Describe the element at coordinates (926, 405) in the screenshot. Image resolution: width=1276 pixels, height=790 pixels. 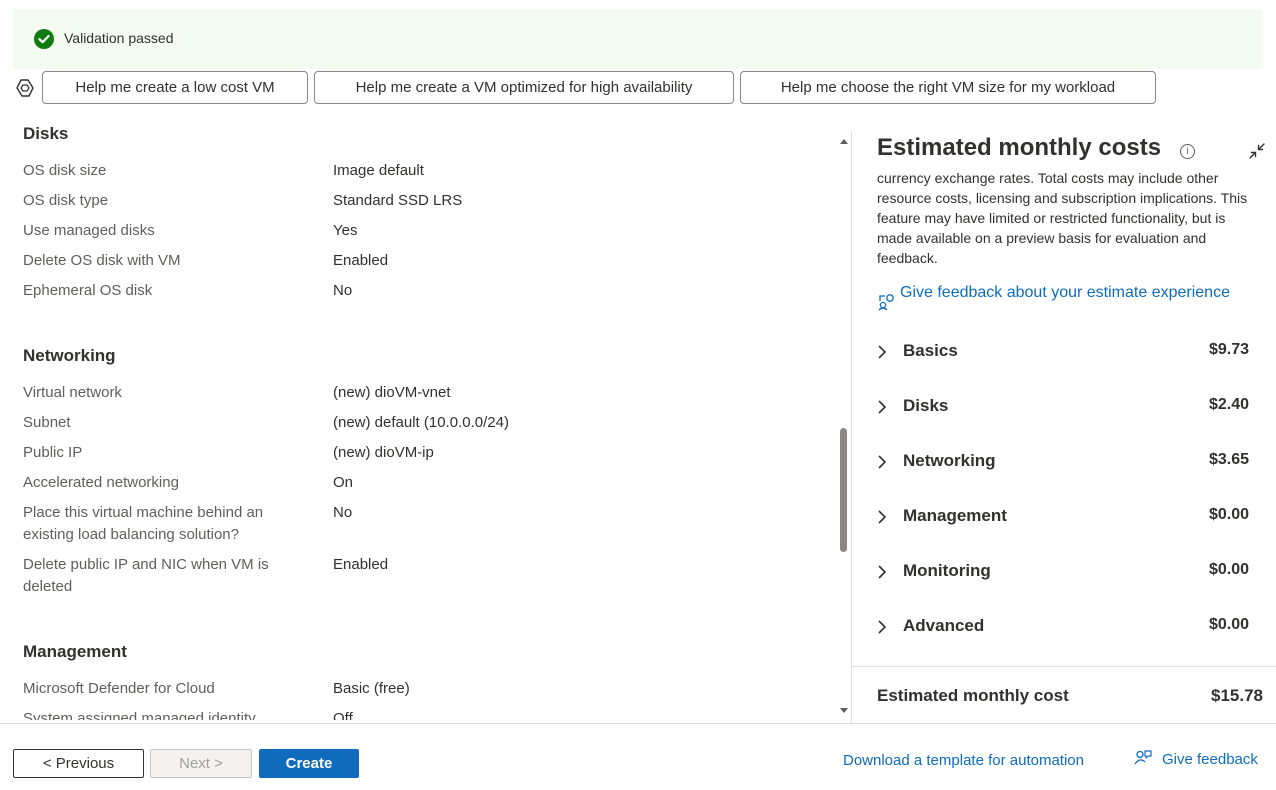
I see `cost-row-label: Disks` at that location.